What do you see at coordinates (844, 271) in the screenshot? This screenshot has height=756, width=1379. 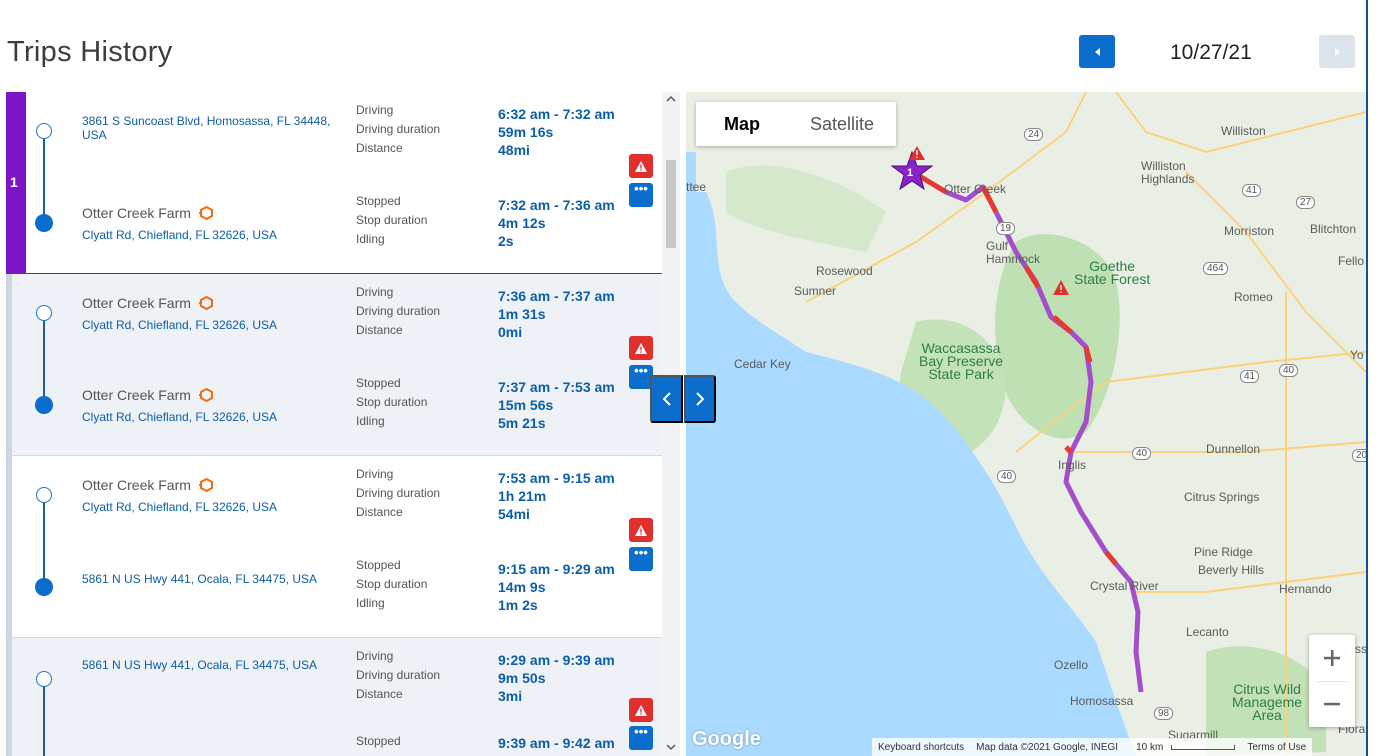 I see `map-label: Rosewood` at bounding box center [844, 271].